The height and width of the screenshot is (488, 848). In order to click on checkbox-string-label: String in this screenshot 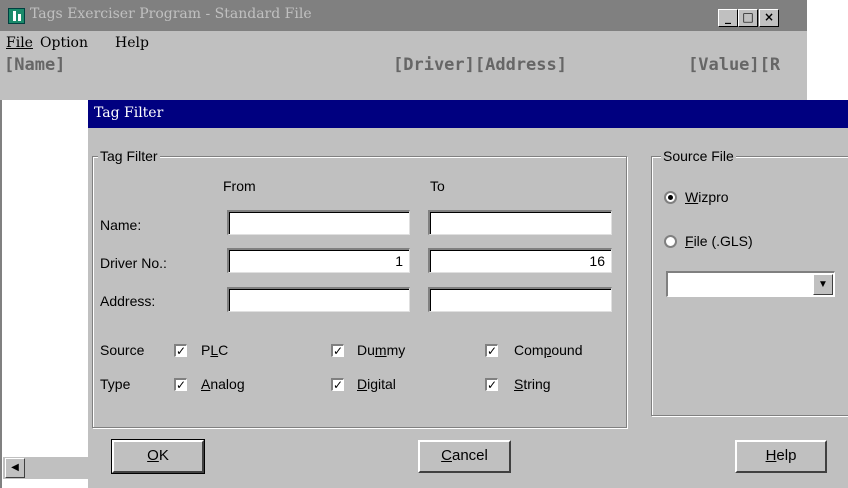, I will do `click(532, 384)`.